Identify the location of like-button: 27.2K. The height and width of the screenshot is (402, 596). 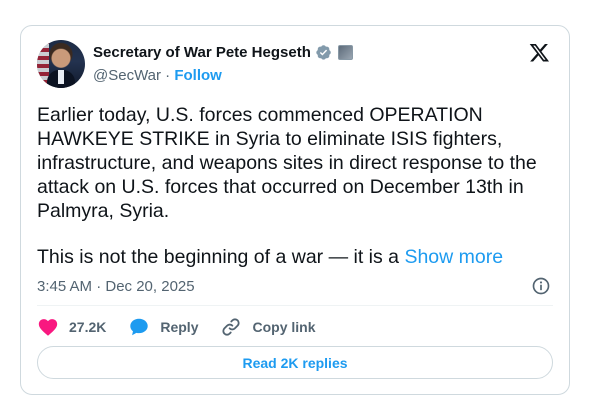
(71, 327).